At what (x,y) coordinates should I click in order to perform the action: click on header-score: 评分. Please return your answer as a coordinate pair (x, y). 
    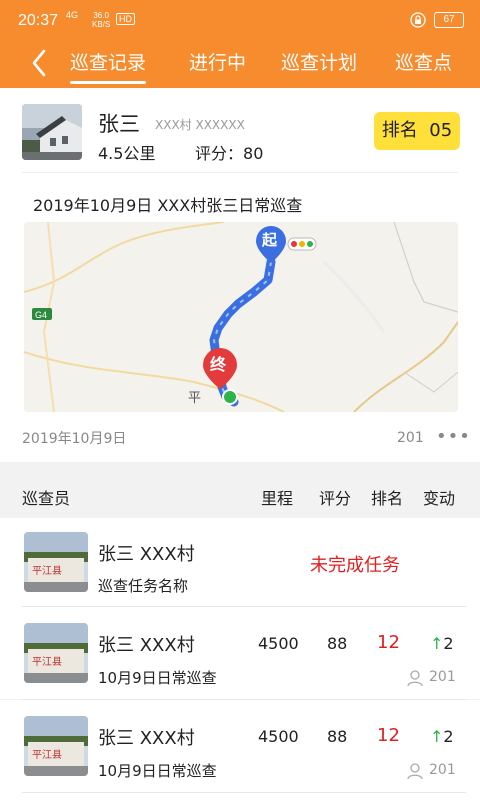
    Looking at the image, I should click on (335, 498).